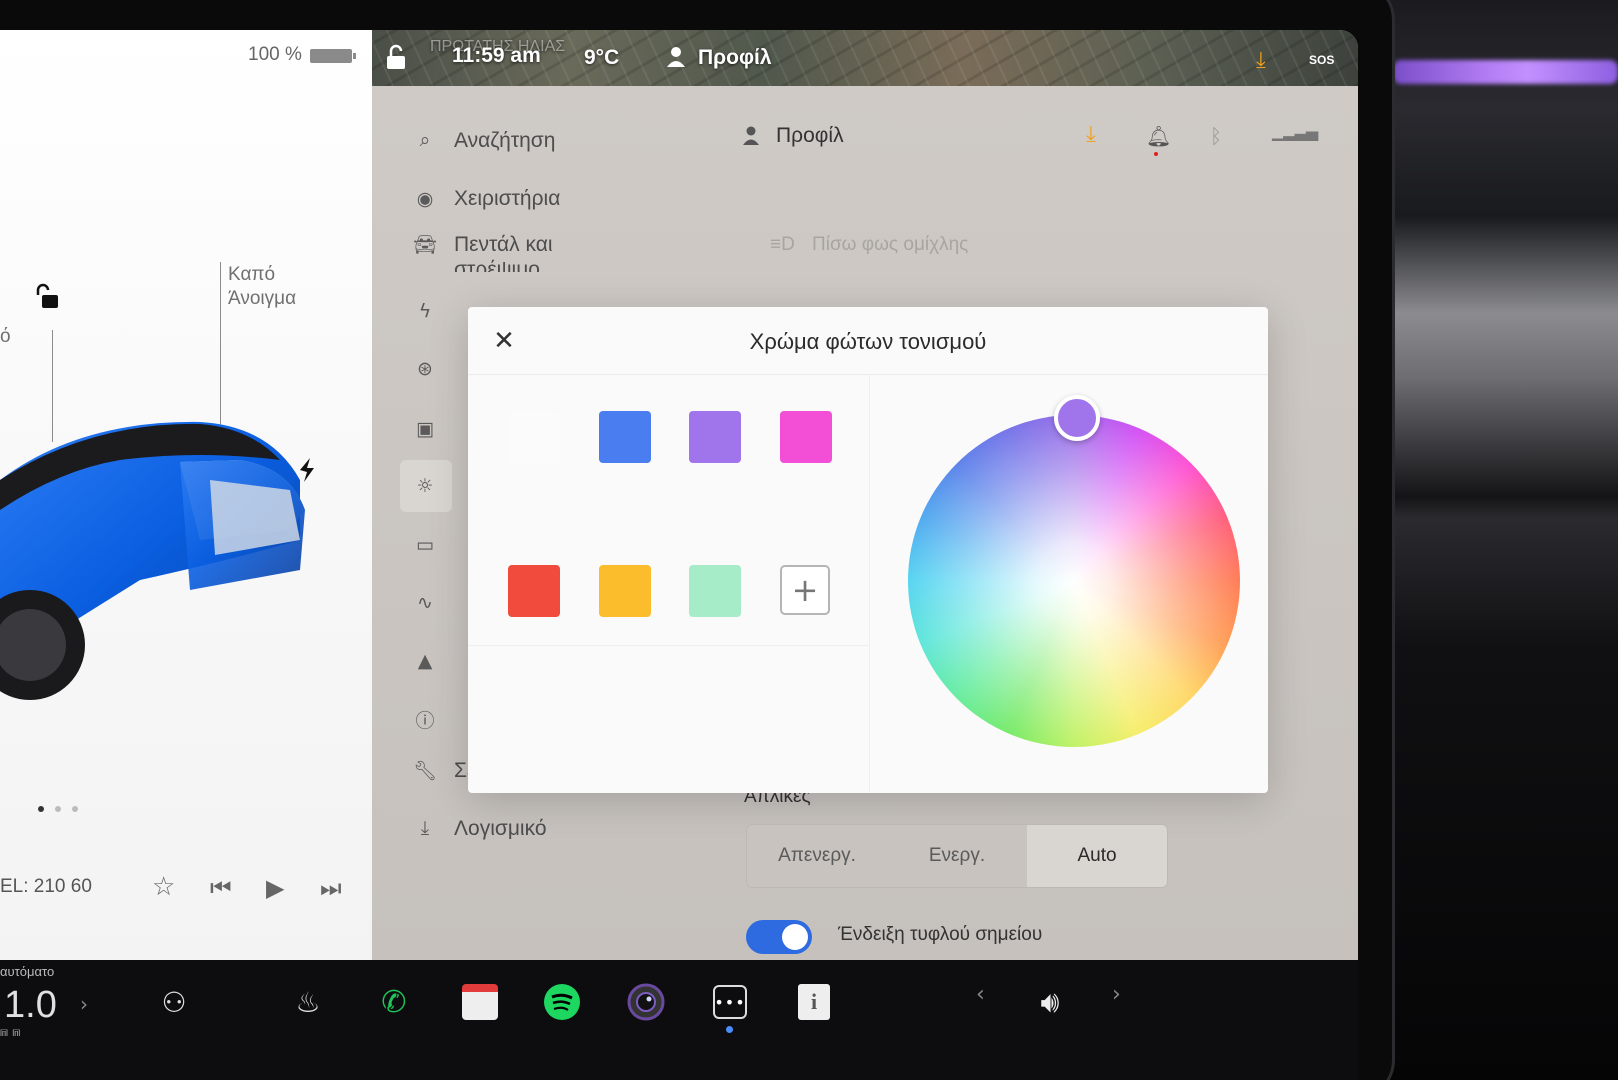 Image resolution: width=1618 pixels, height=1080 pixels. I want to click on calendar-icon, so click(480, 1002).